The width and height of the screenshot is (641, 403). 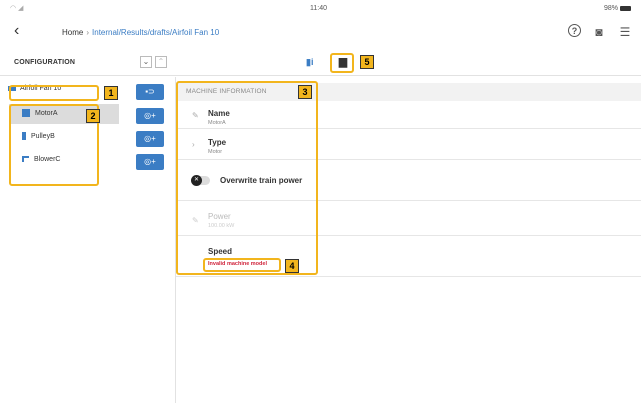 What do you see at coordinates (625, 32) in the screenshot?
I see `menu-icon: ☰` at bounding box center [625, 32].